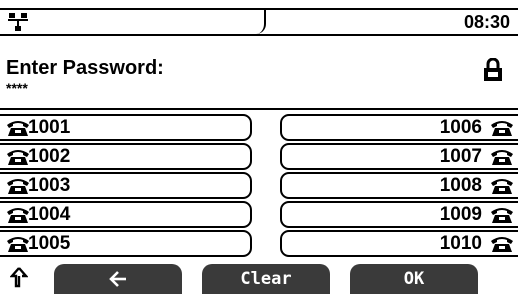 The height and width of the screenshot is (294, 518). I want to click on network-icon, so click(18, 22).